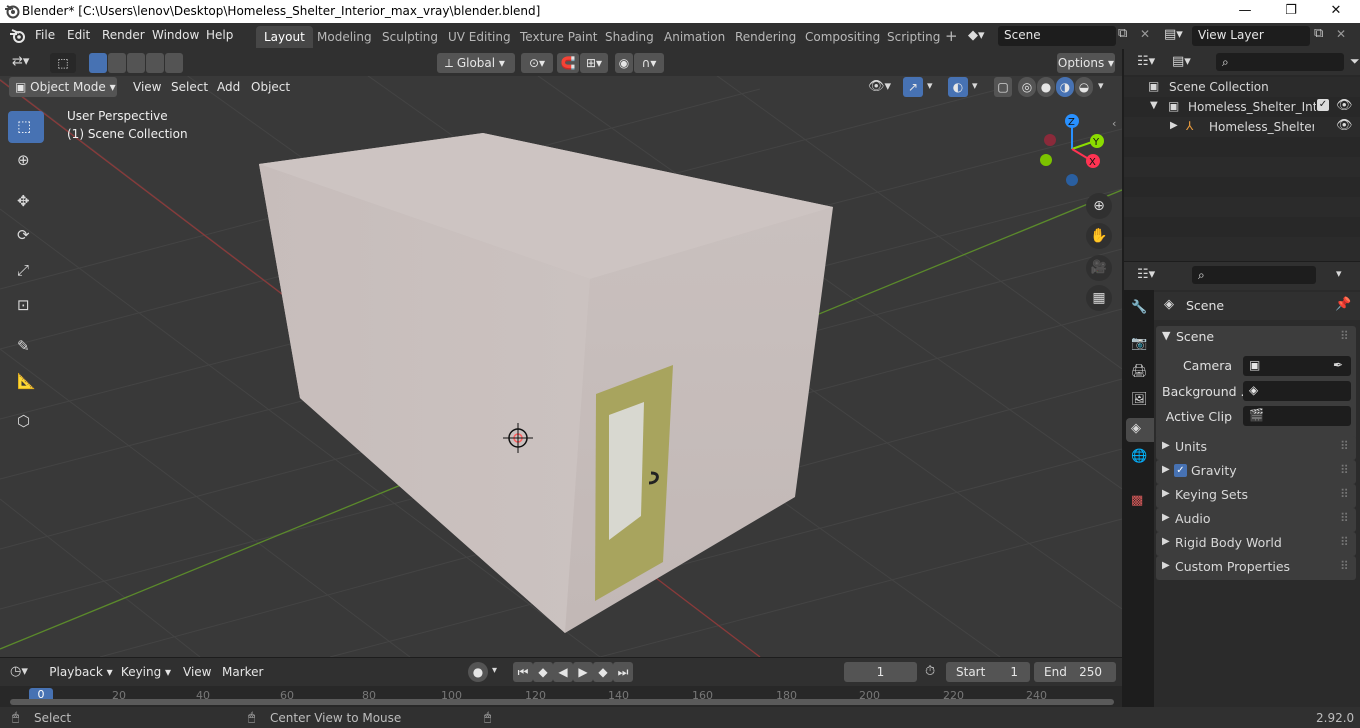 The width and height of the screenshot is (1360, 728). Describe the element at coordinates (26, 271) in the screenshot. I see `tool-scale: ⤢` at that location.